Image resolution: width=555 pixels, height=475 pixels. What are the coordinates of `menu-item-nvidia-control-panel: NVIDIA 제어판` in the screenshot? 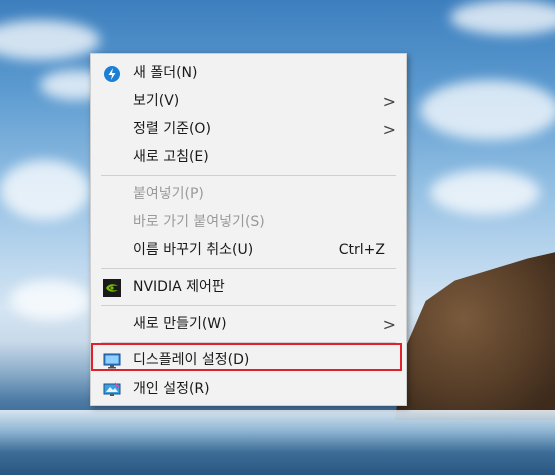 It's located at (248, 287).